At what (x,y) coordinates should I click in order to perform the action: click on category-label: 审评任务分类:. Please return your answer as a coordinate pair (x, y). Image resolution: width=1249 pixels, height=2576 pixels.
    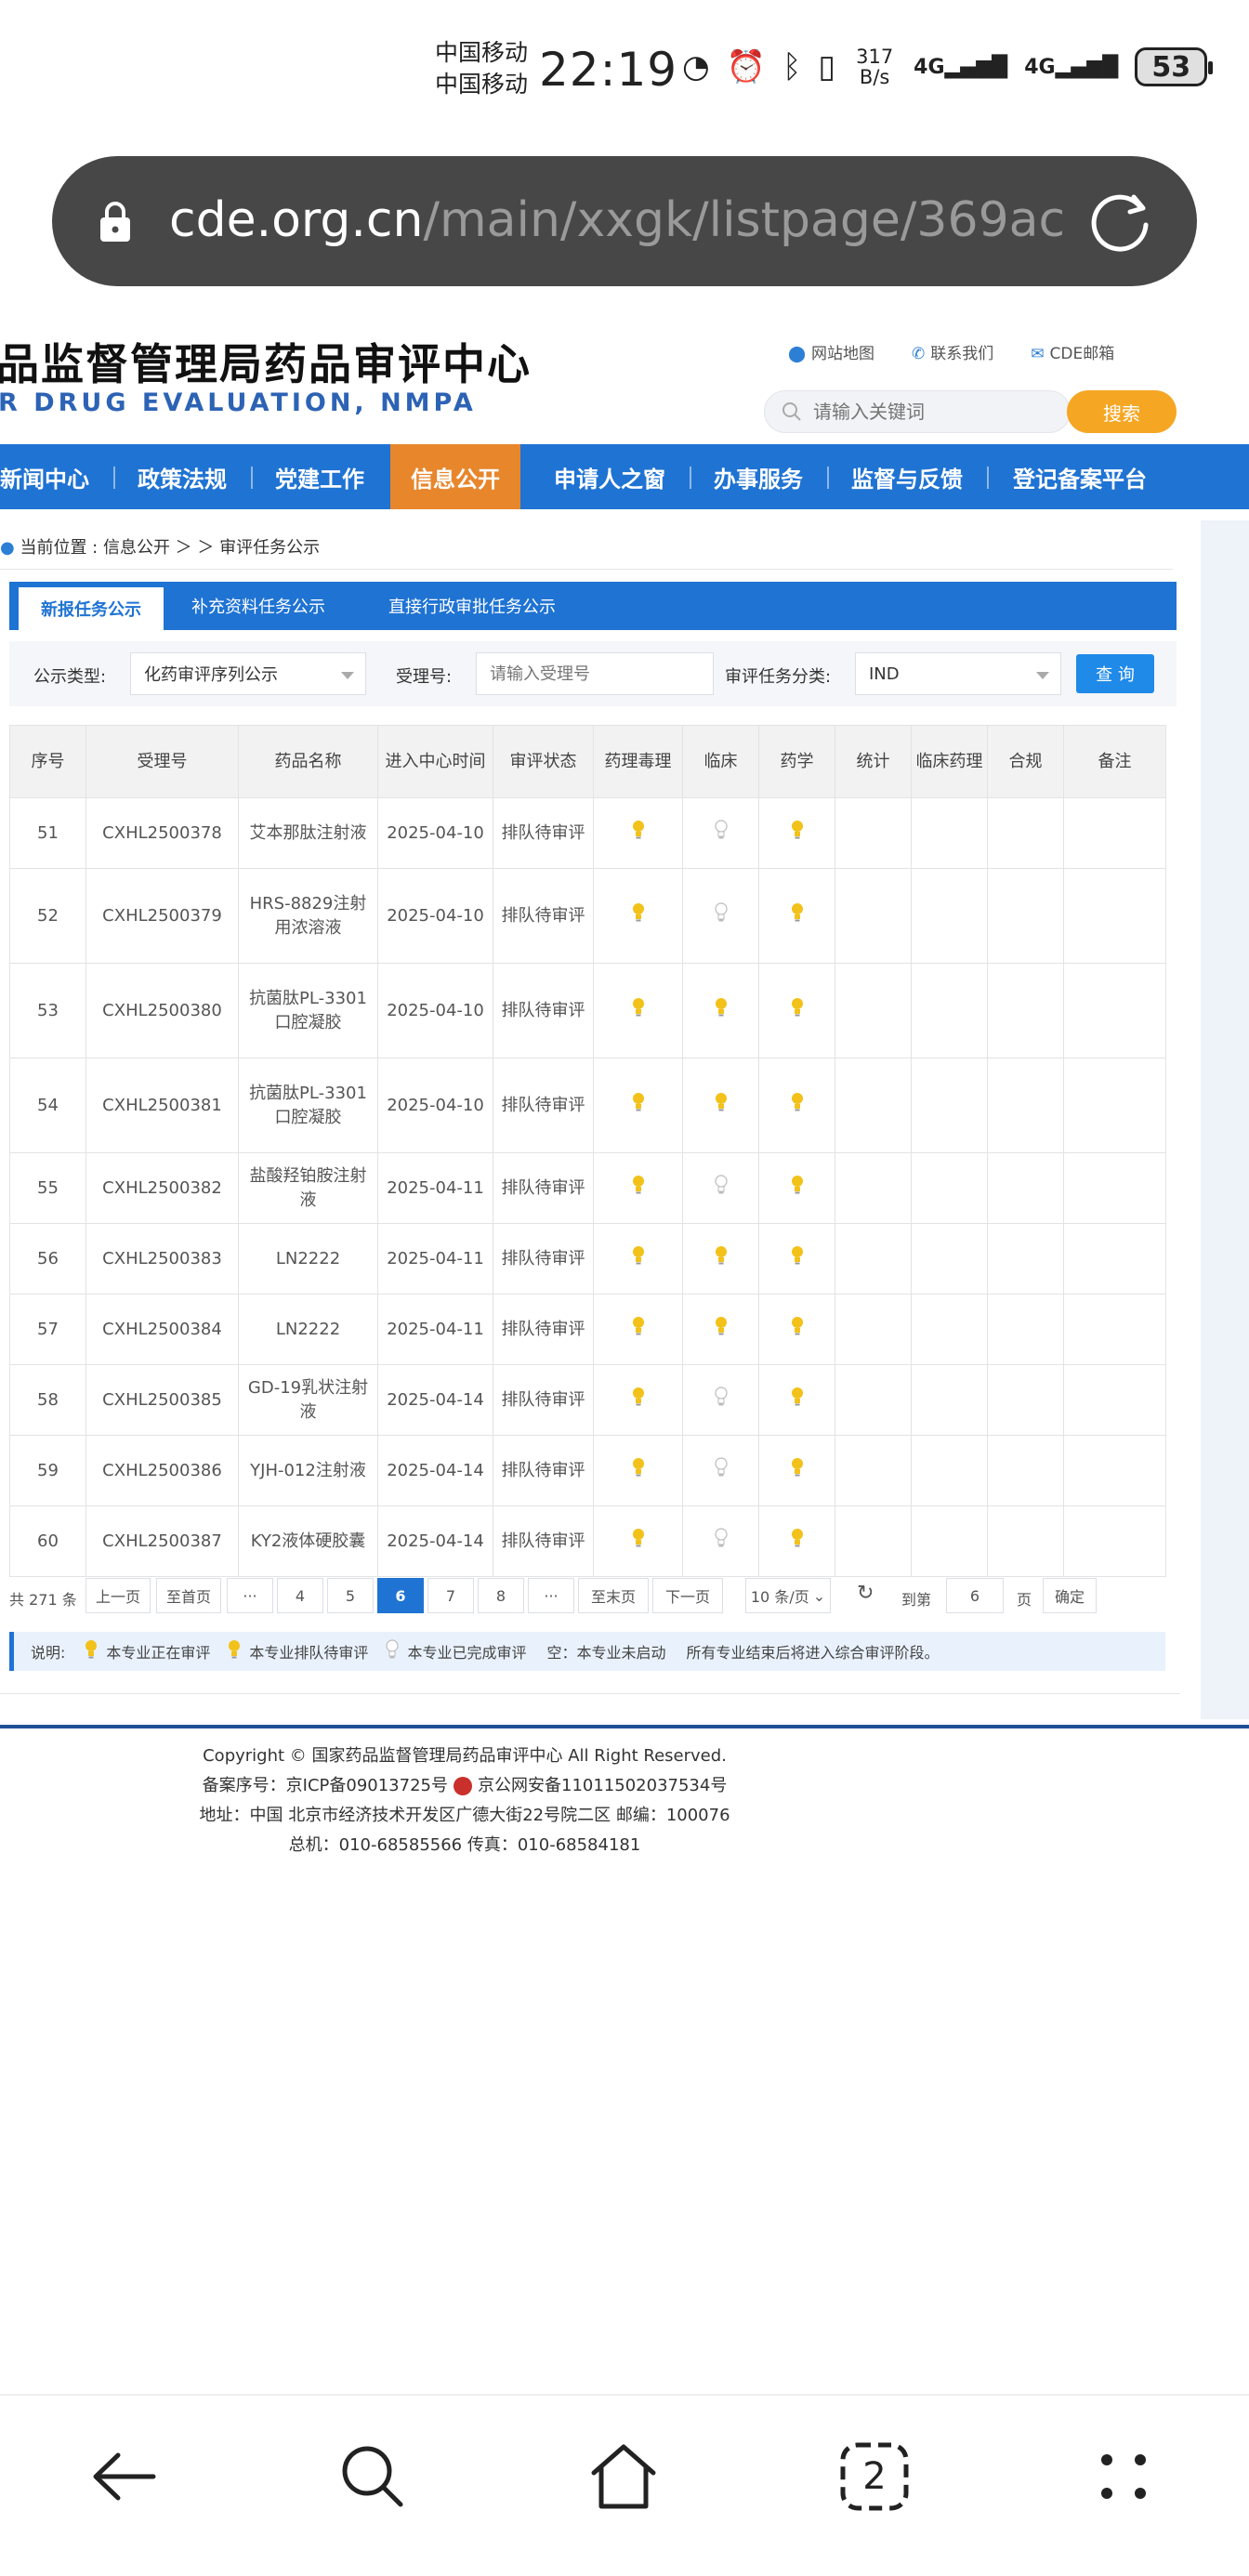
    Looking at the image, I should click on (778, 677).